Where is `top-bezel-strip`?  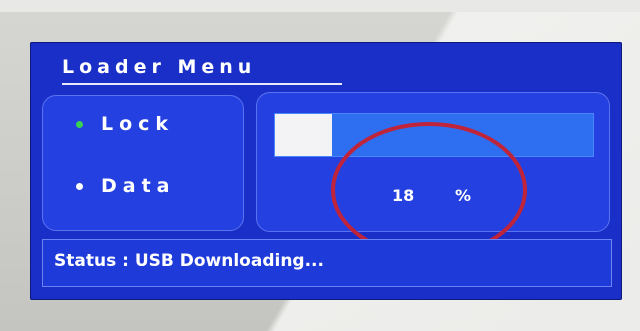
top-bezel-strip is located at coordinates (320, 6).